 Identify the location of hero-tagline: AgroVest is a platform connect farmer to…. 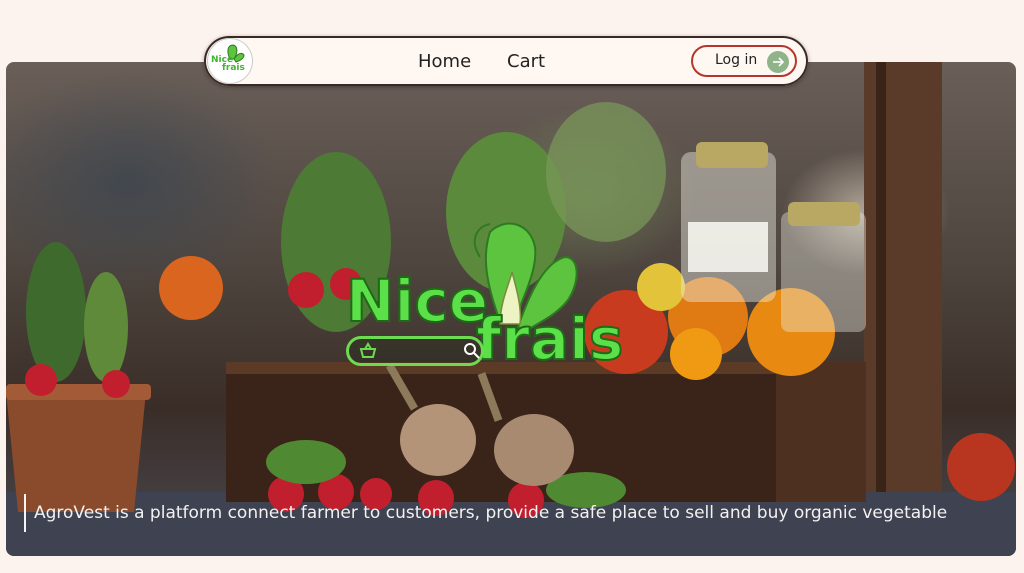
(485, 513).